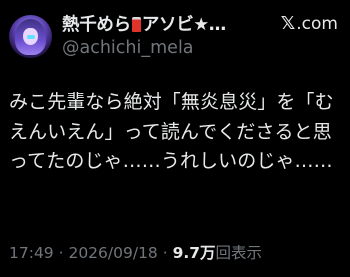 This screenshot has width=350, height=277. Describe the element at coordinates (96, 25) in the screenshot. I see `display-name-start: 熱千めら` at that location.